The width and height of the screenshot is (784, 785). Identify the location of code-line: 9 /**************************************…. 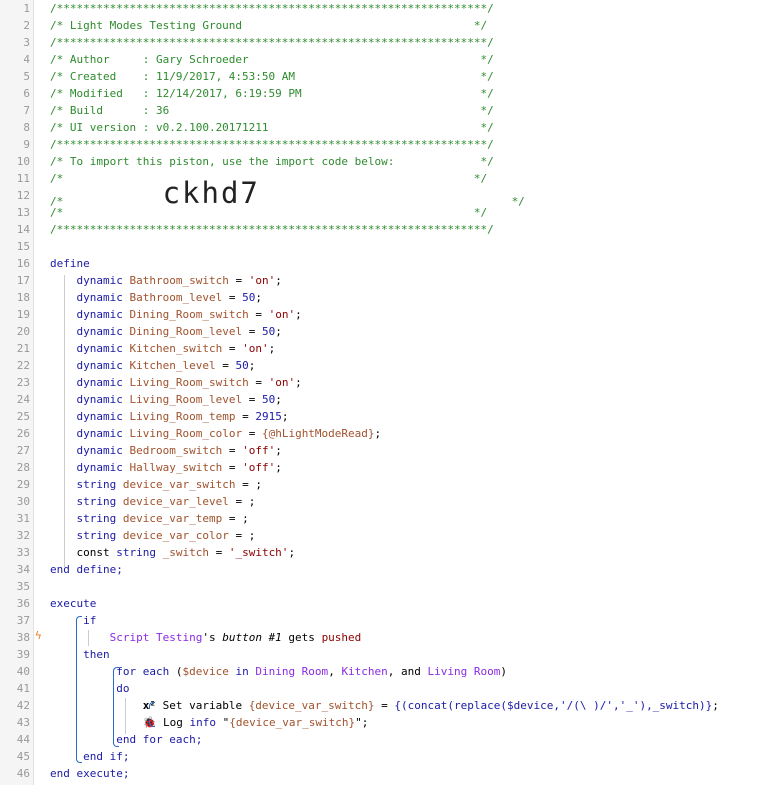
(392, 144).